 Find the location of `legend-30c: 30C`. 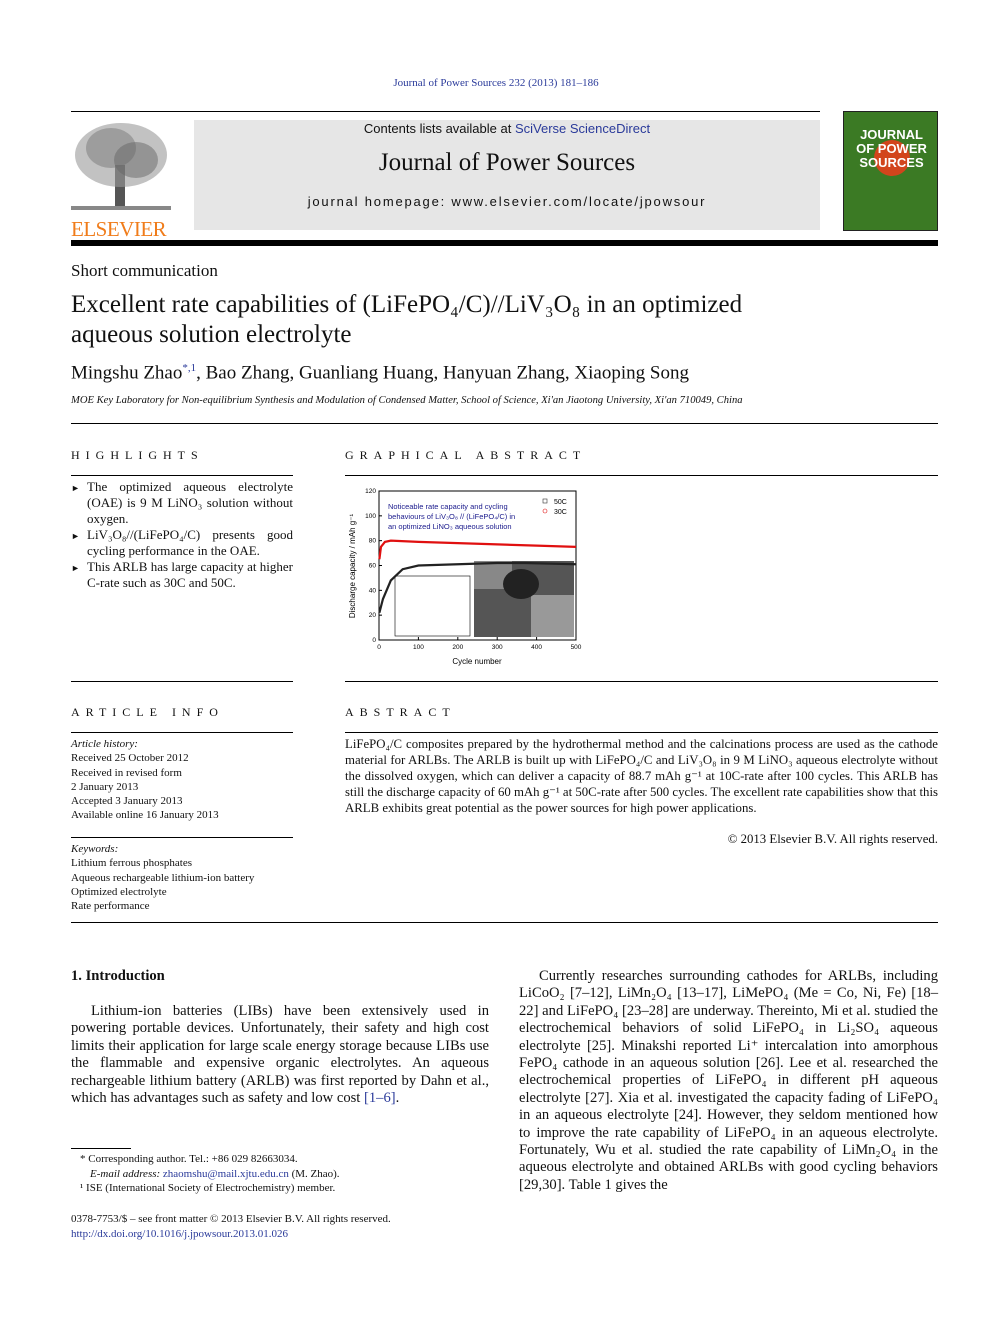

legend-30c: 30C is located at coordinates (560, 512).